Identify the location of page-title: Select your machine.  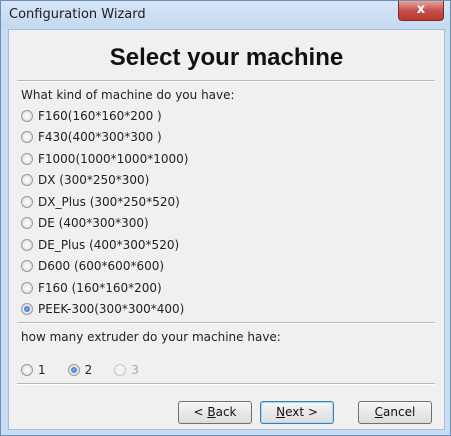
(226, 57).